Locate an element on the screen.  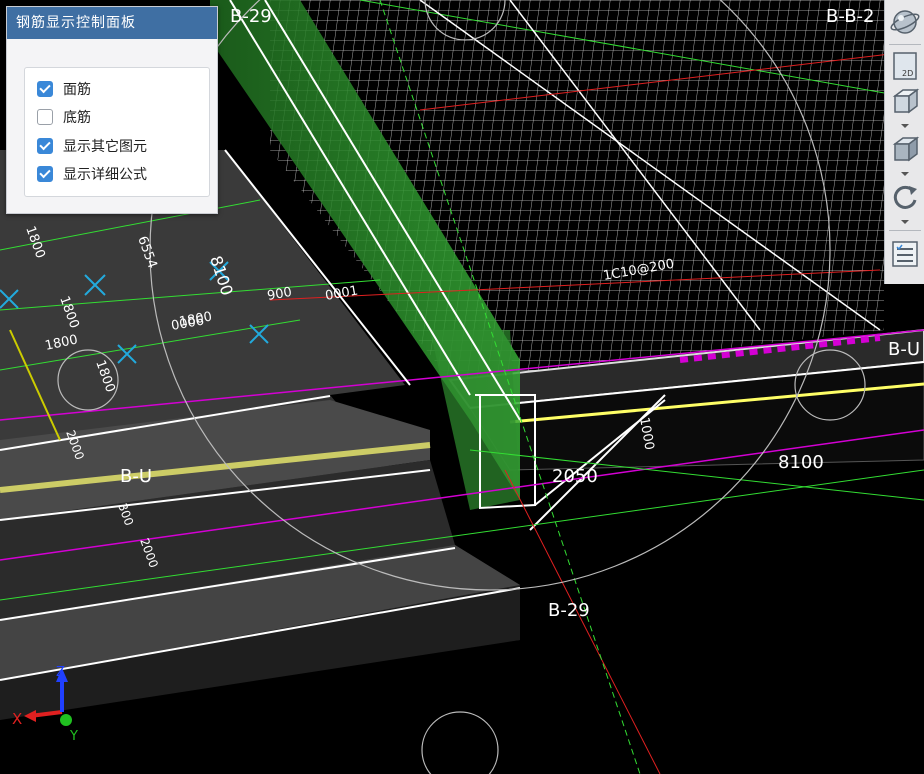
dim-2050: 2050 is located at coordinates (575, 476).